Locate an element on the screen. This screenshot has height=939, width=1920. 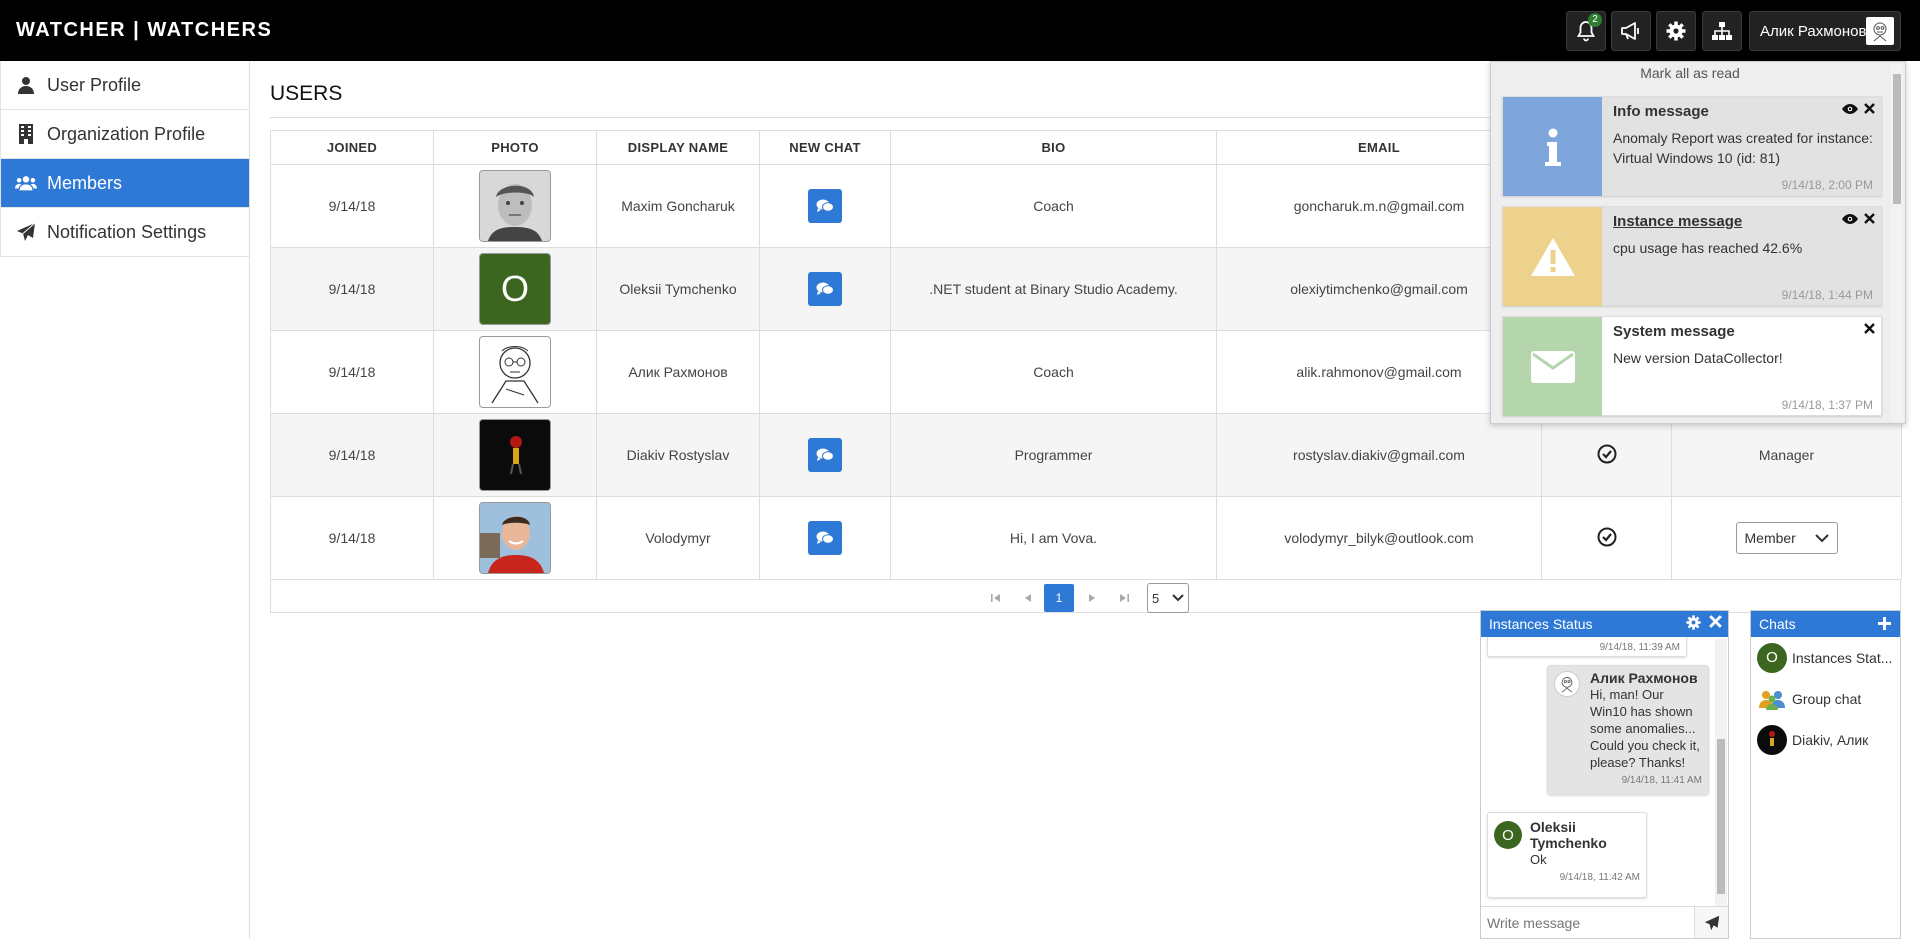
notification-title: Instance message is located at coordinates (1677, 221).